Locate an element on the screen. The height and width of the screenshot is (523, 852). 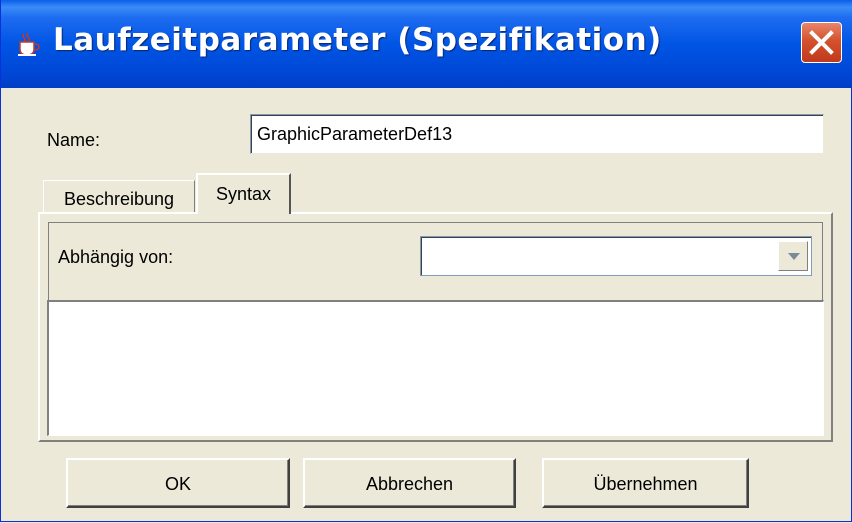
tab-syntax: Syntax is located at coordinates (243, 193).